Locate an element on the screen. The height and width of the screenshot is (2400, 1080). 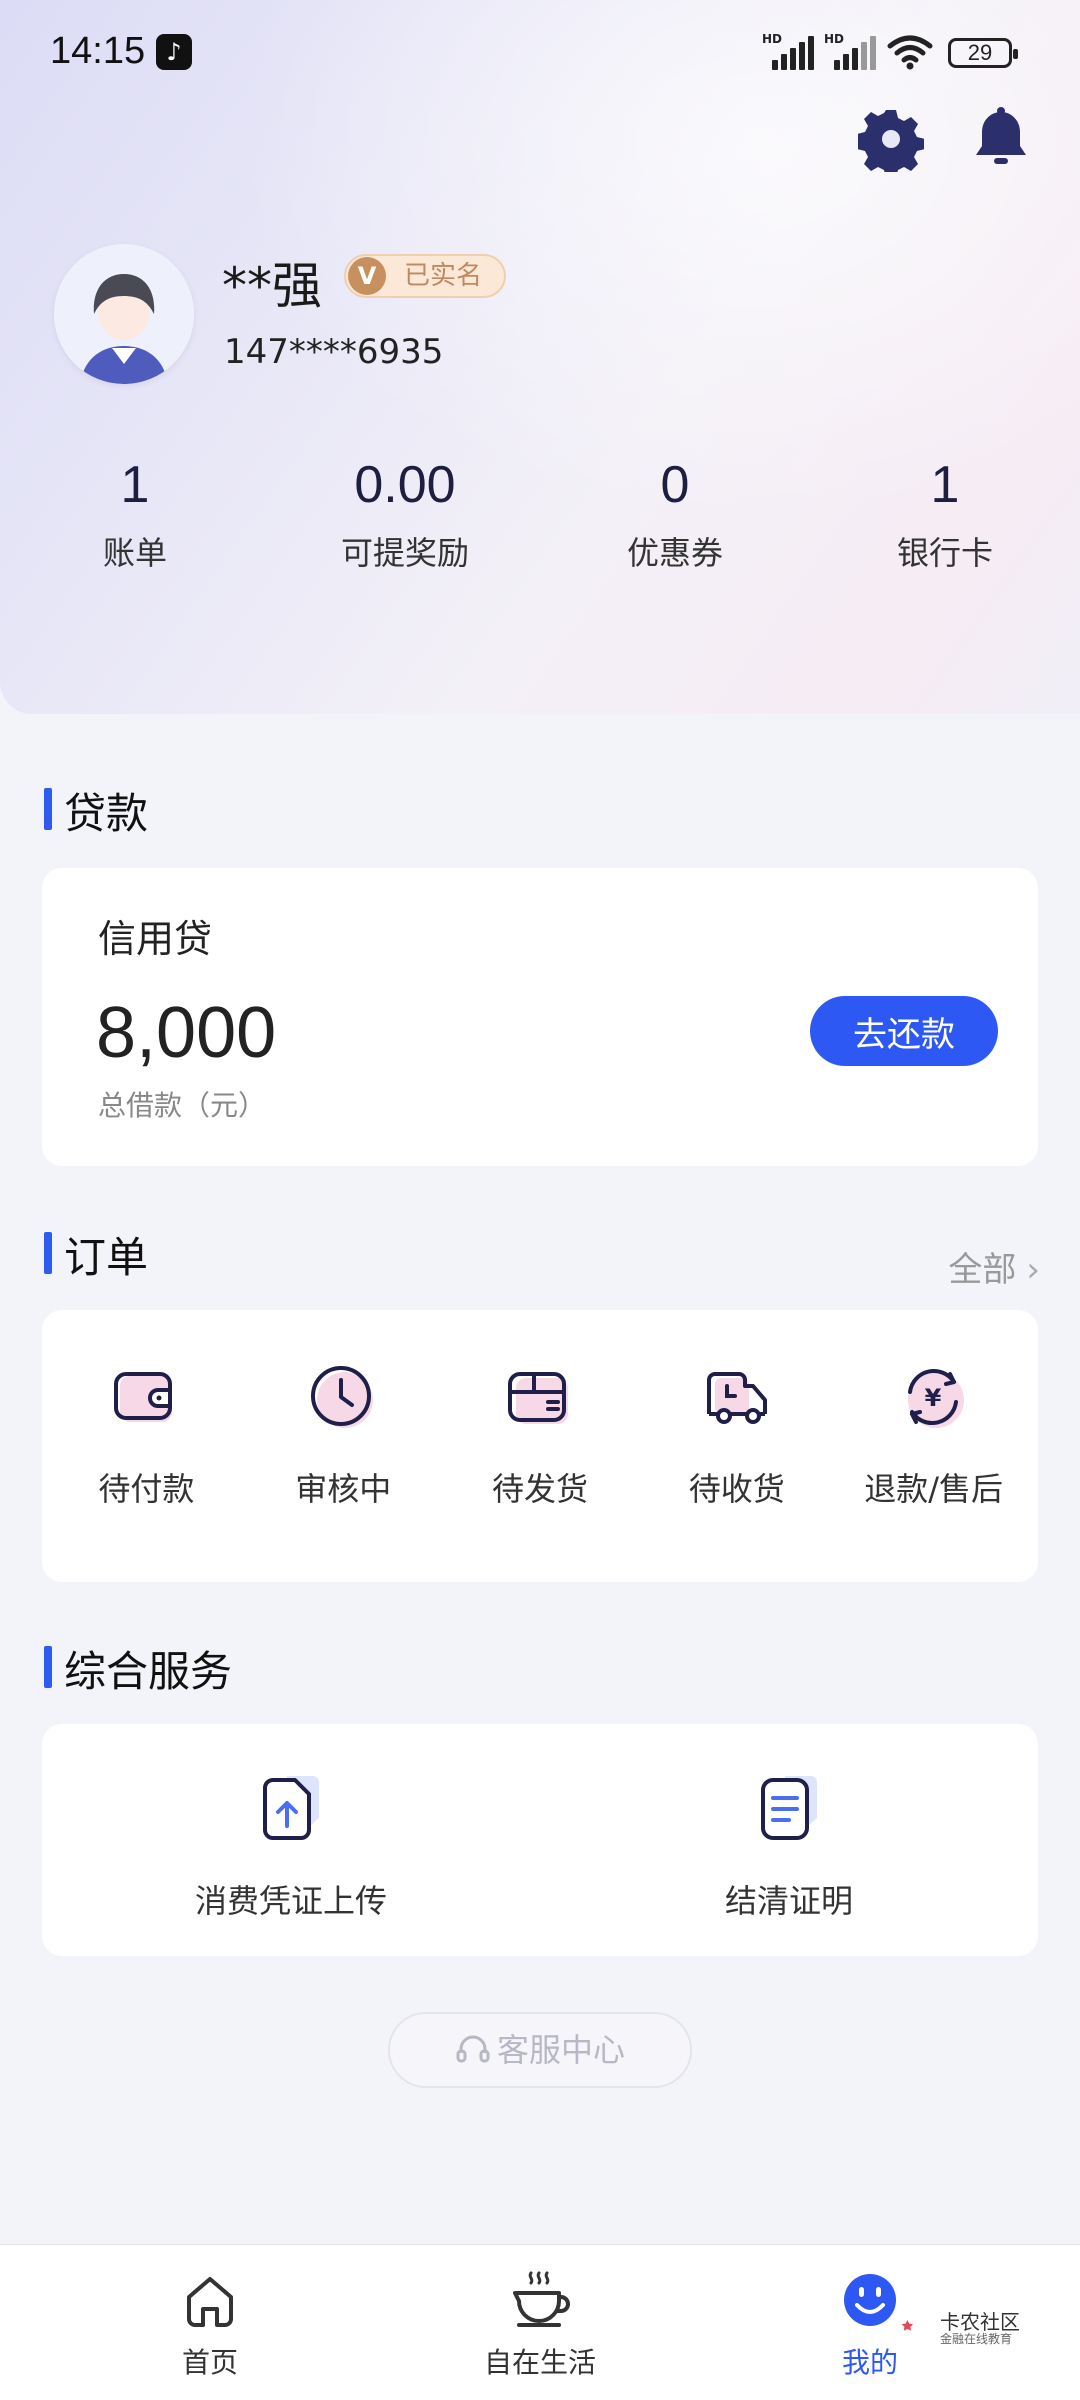
chevron-right-icon: › is located at coordinates (1033, 1270).